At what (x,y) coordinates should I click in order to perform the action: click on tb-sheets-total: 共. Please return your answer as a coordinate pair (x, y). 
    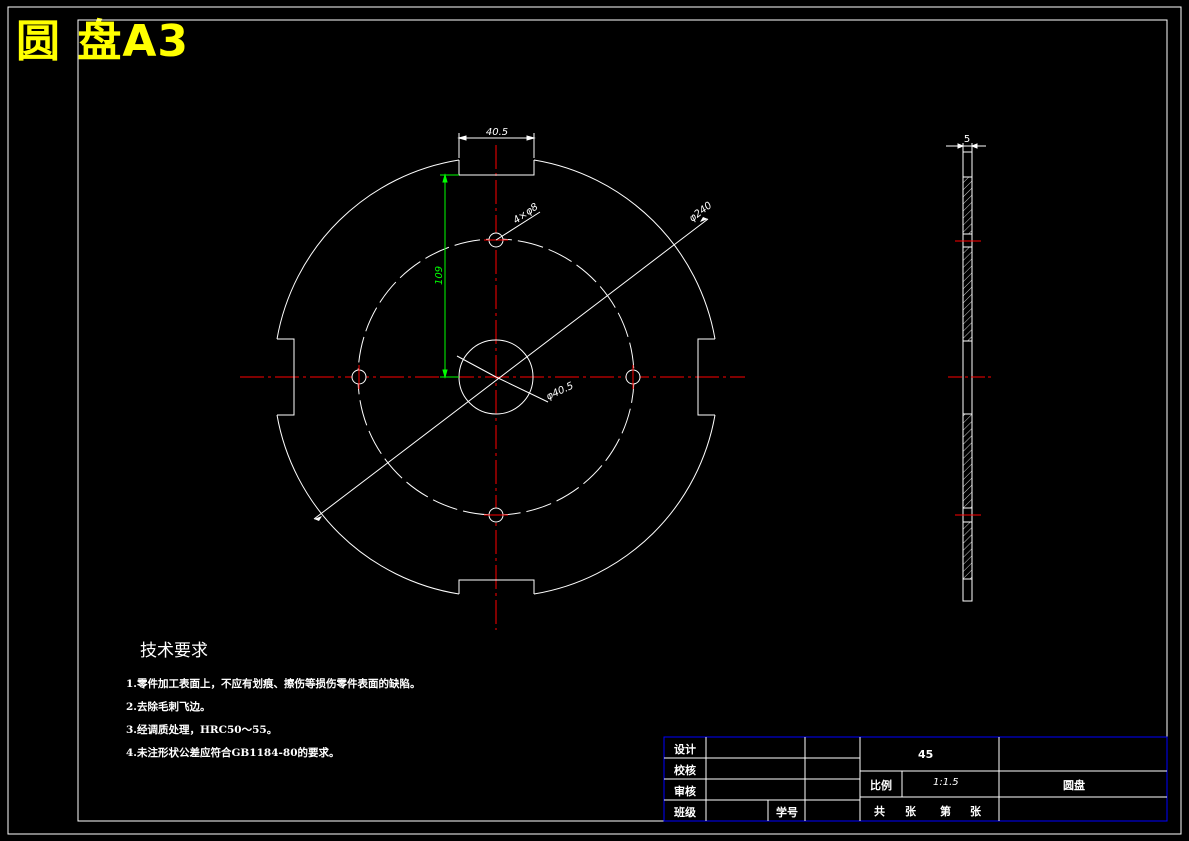
    Looking at the image, I should click on (879, 811).